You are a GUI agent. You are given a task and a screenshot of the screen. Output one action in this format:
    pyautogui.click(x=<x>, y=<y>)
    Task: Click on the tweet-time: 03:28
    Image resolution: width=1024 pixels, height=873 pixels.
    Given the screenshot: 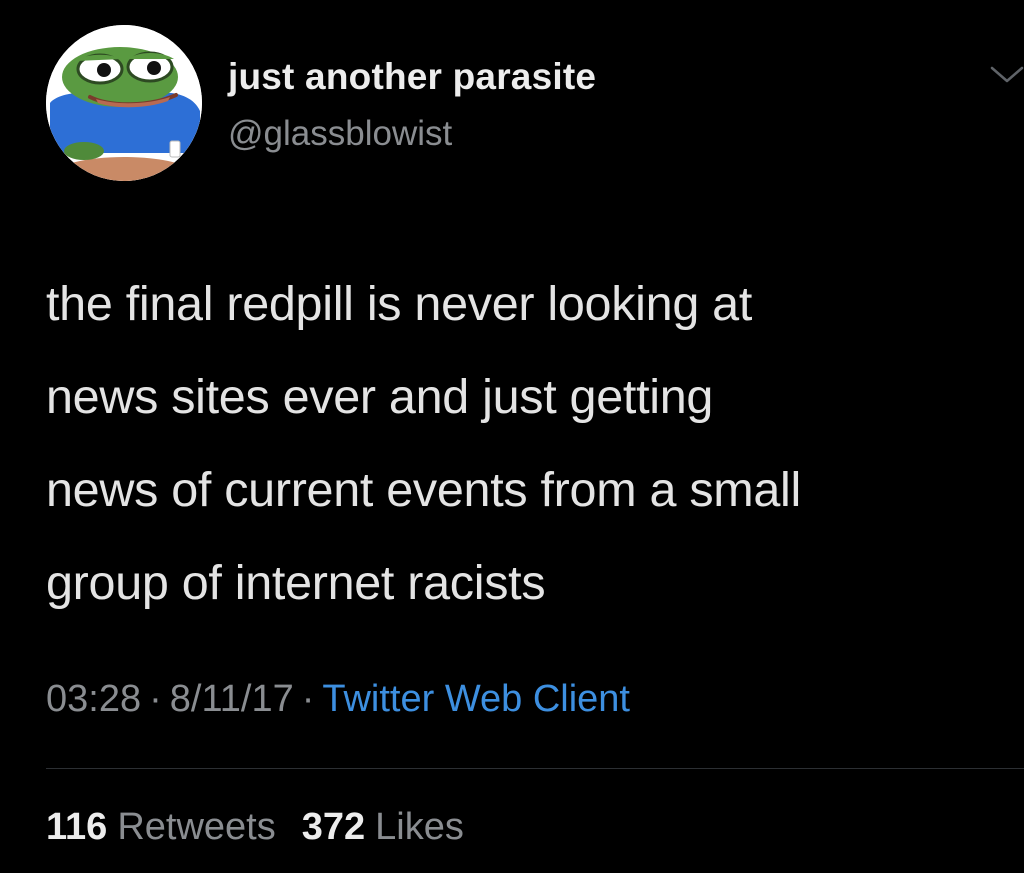 What is the action you would take?
    pyautogui.click(x=93, y=699)
    